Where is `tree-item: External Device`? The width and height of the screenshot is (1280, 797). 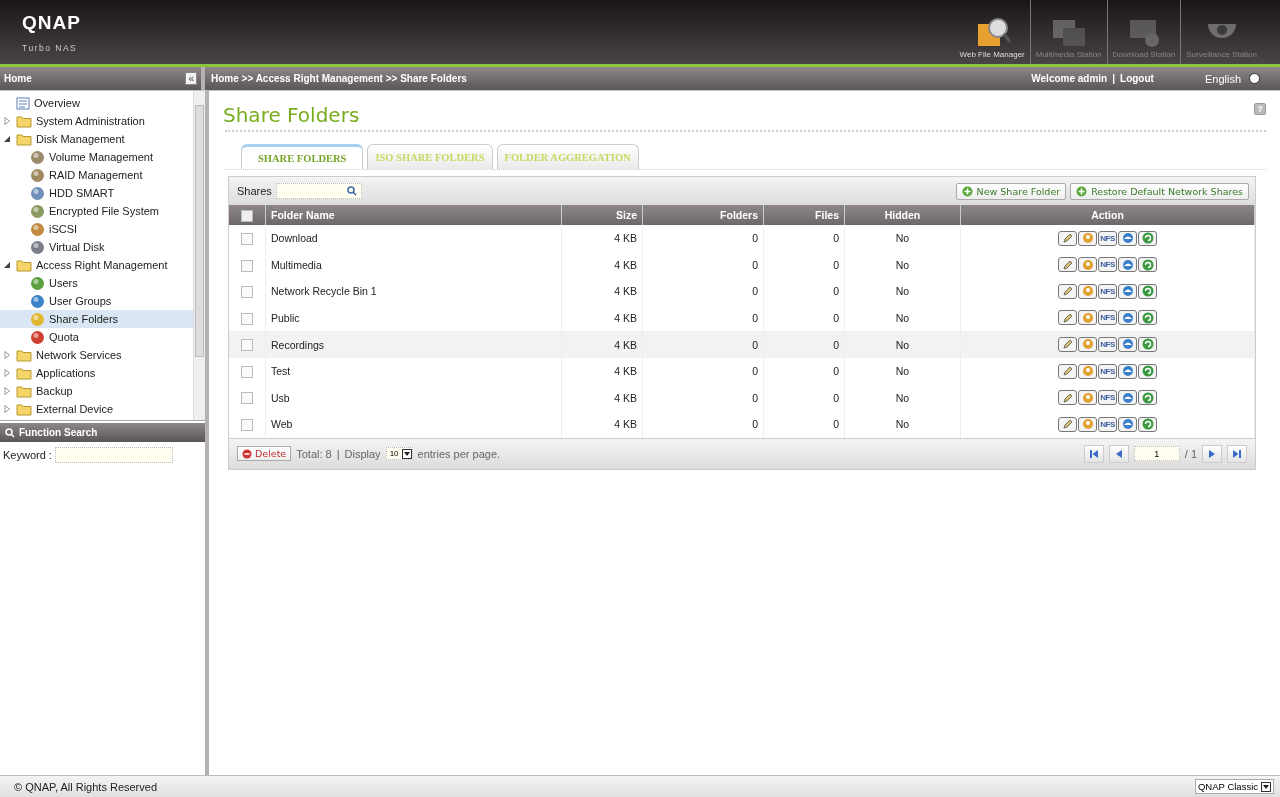
tree-item: External Device is located at coordinates (96, 409).